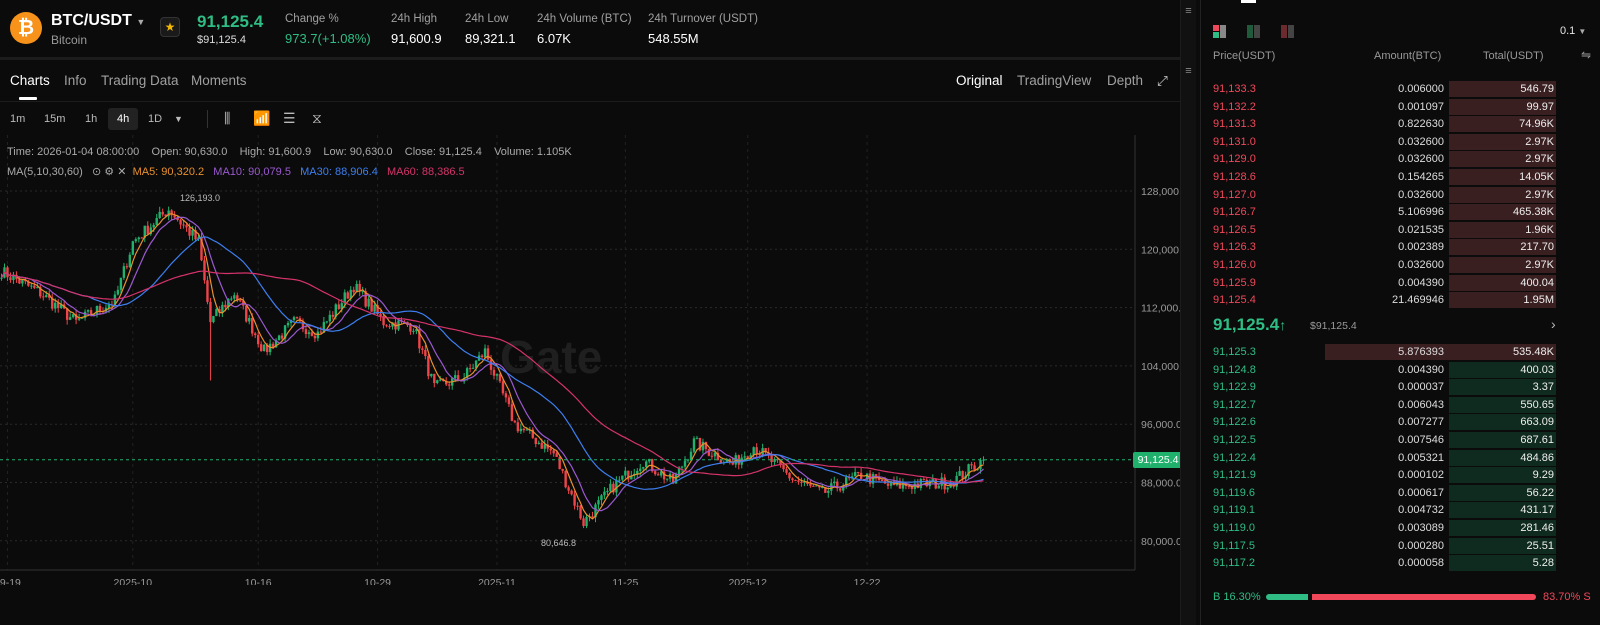 This screenshot has height=625, width=1600. Describe the element at coordinates (1383, 404) in the screenshot. I see `bid-row: 91,122.7 0.006043 550.65` at that location.